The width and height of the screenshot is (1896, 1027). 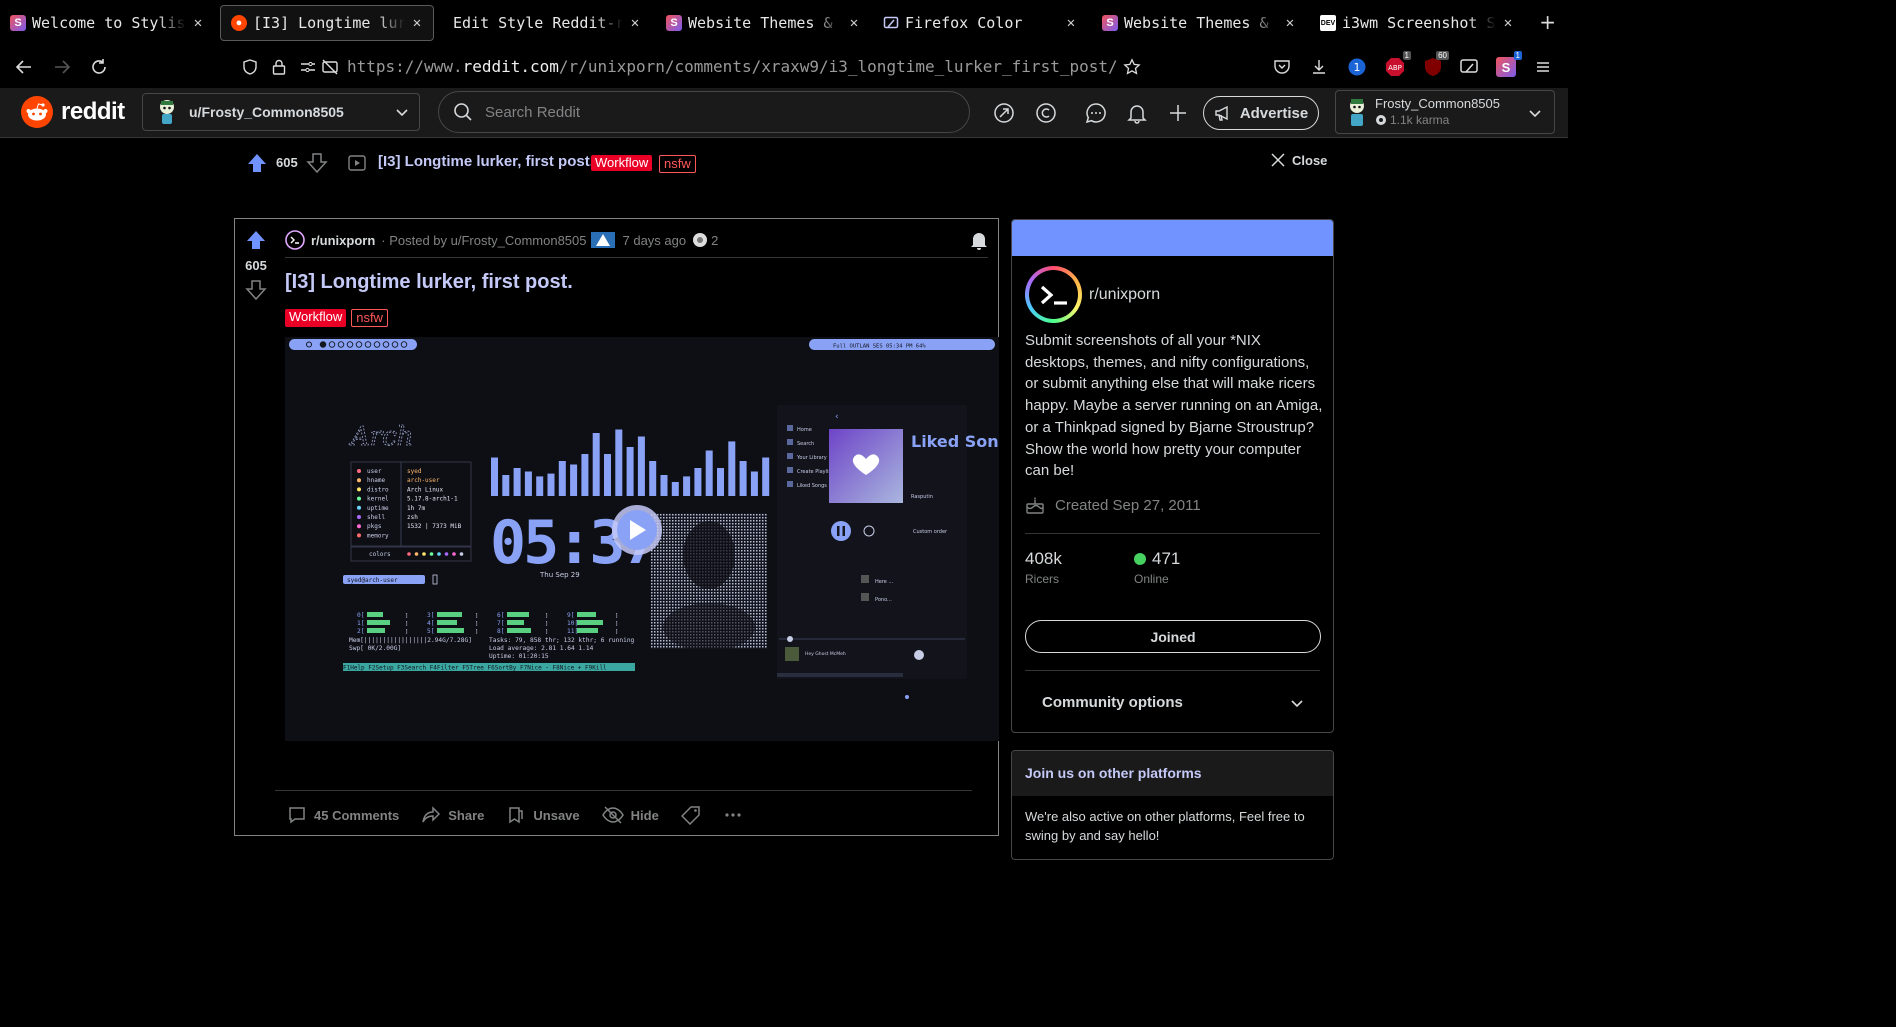 I want to click on tab-reddit-post: ● [I3] Longtime lurker, first post. ✕, so click(x=327, y=23).